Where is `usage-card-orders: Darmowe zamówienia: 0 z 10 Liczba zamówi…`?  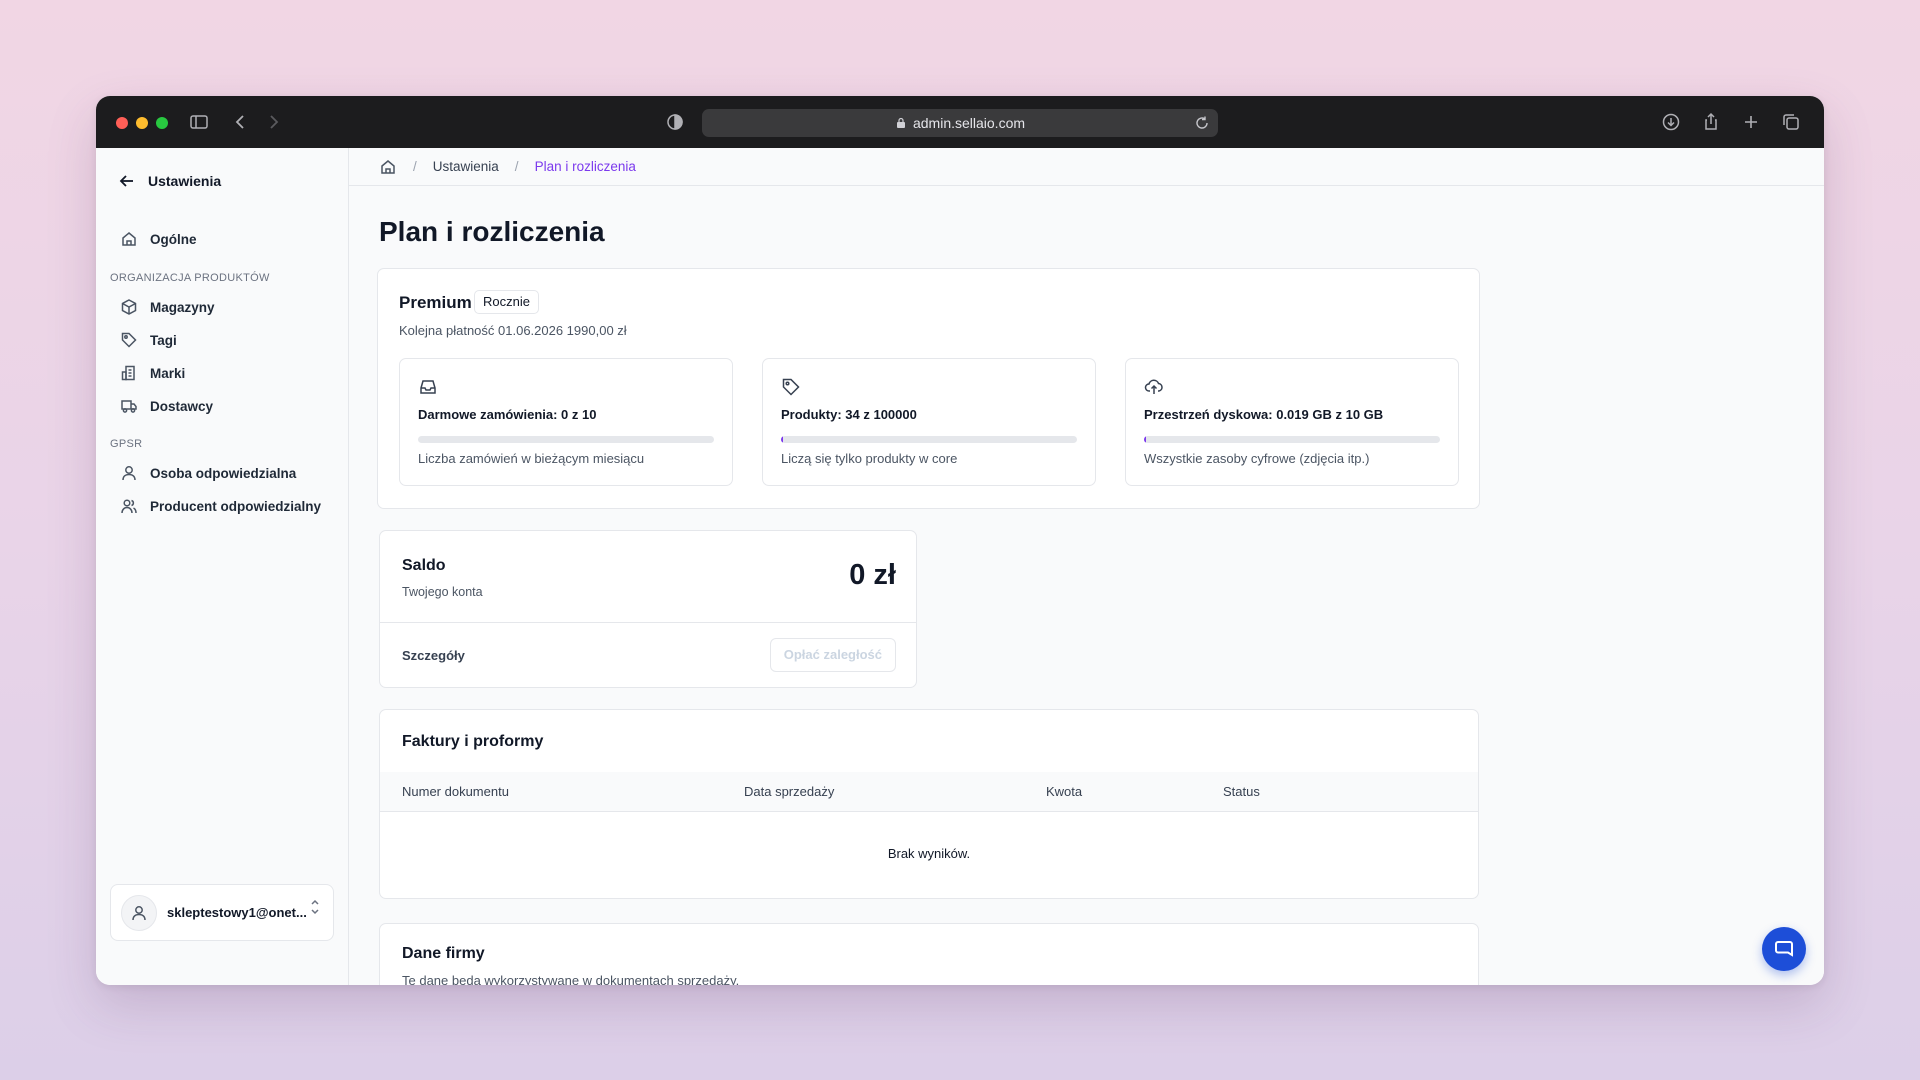 usage-card-orders: Darmowe zamówienia: 0 z 10 Liczba zamówi… is located at coordinates (566, 422).